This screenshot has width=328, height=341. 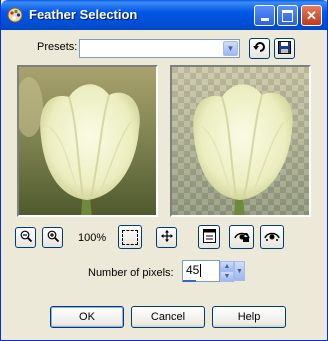 What do you see at coordinates (164, 15) in the screenshot?
I see `title-bar: Feather Selection ✕` at bounding box center [164, 15].